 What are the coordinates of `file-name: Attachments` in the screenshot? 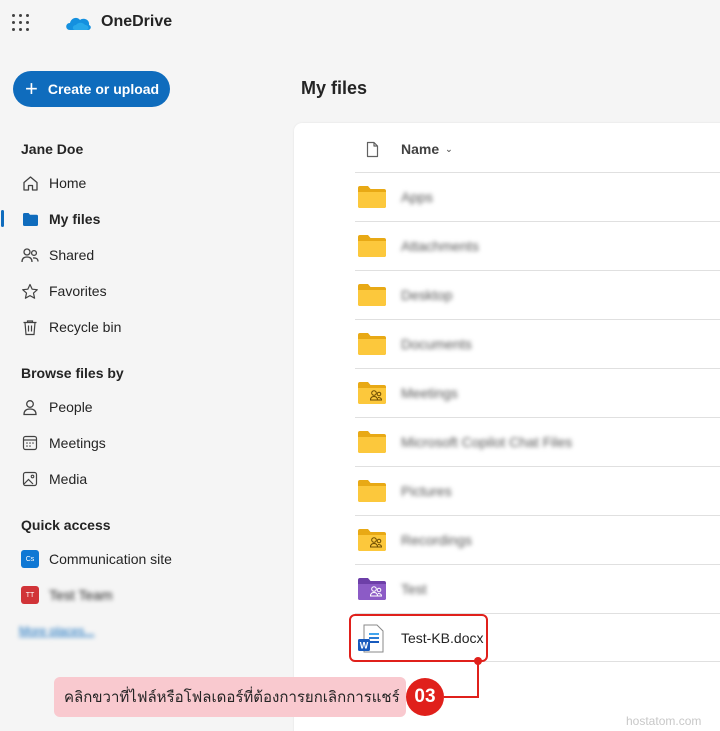 It's located at (440, 246).